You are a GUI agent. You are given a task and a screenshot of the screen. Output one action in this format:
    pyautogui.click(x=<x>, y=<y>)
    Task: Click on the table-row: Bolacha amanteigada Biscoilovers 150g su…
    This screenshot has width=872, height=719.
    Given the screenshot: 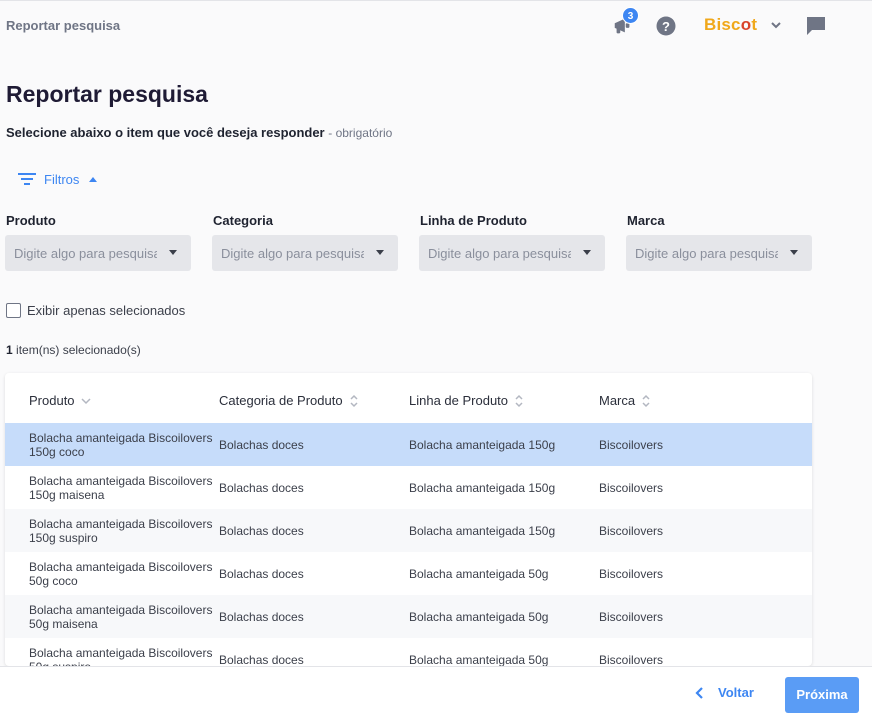 What is the action you would take?
    pyautogui.click(x=408, y=530)
    